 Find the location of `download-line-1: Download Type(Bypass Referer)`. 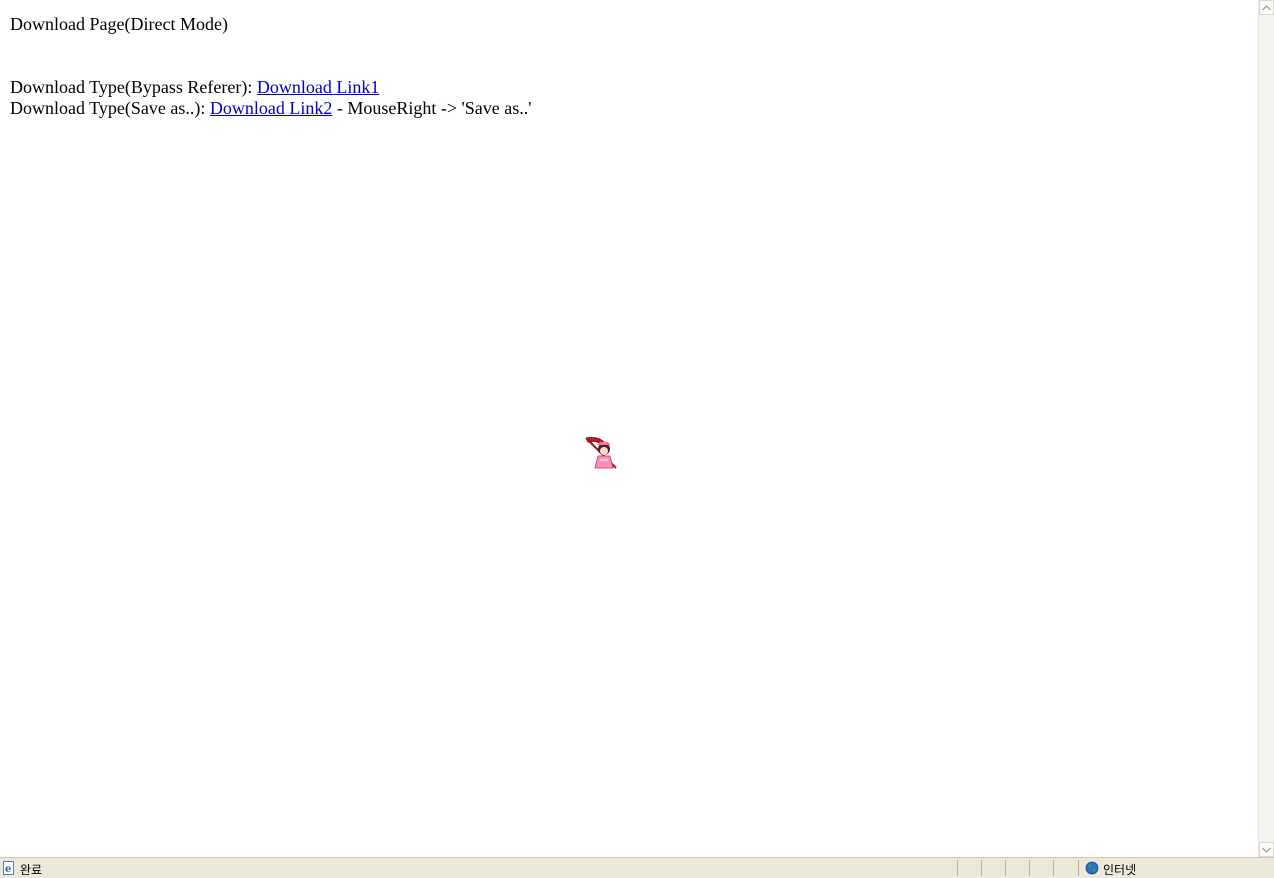

download-line-1: Download Type(Bypass Referer) is located at coordinates (194, 87).